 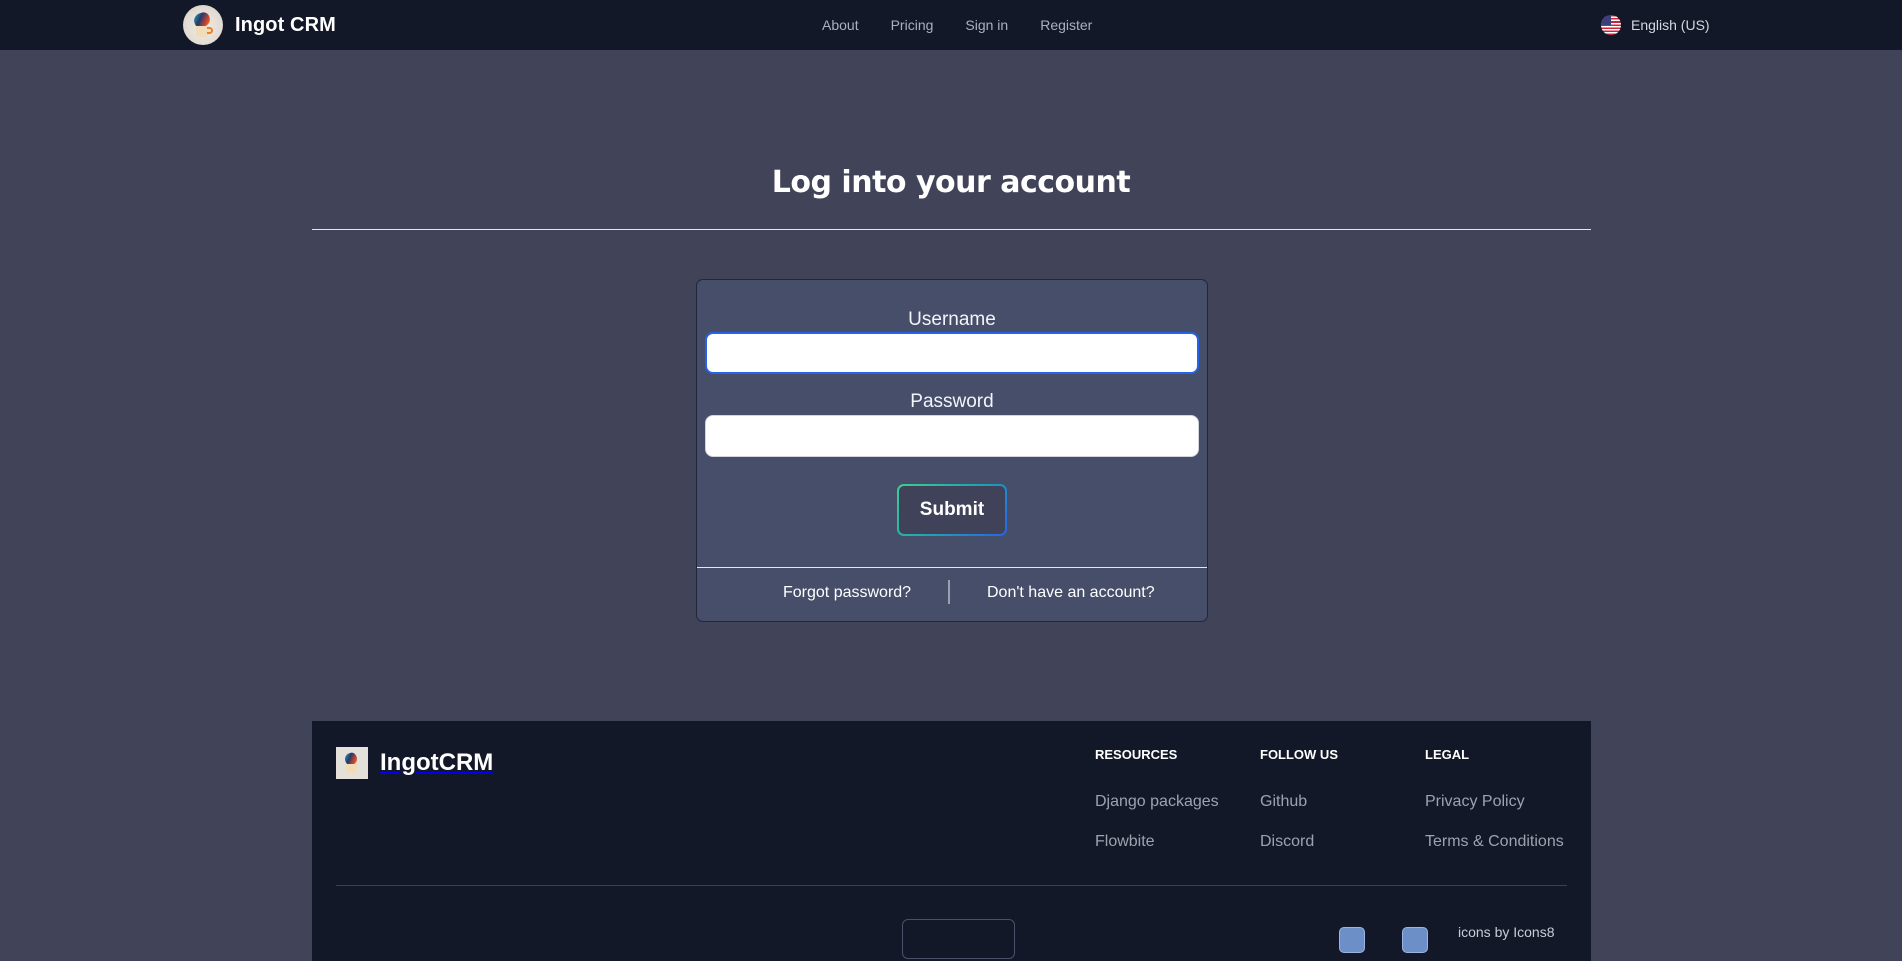 I want to click on brand-logo-icon, so click(x=203, y=25).